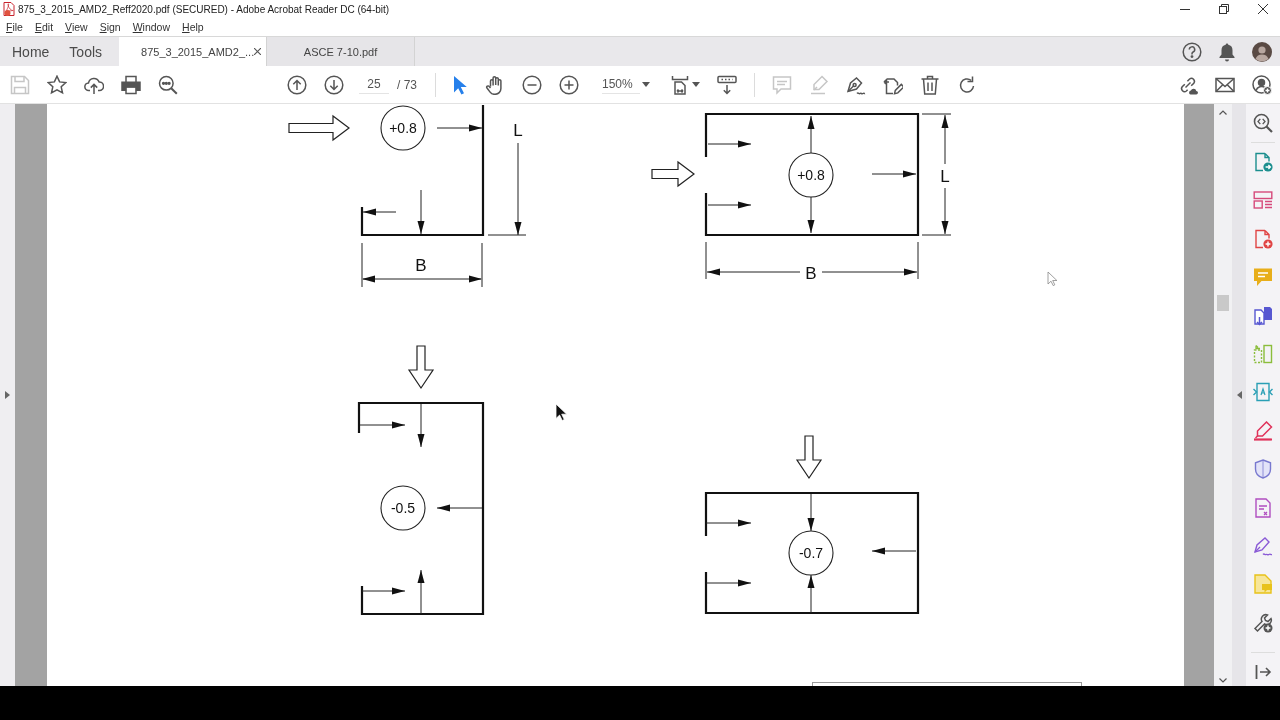  Describe the element at coordinates (110, 27) in the screenshot. I see `menu-item: Sign` at that location.